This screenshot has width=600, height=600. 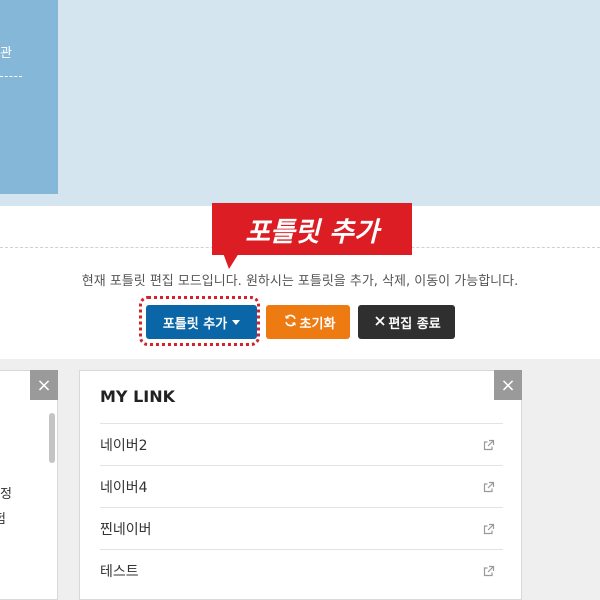 I want to click on refresh-icon, so click(x=290, y=322).